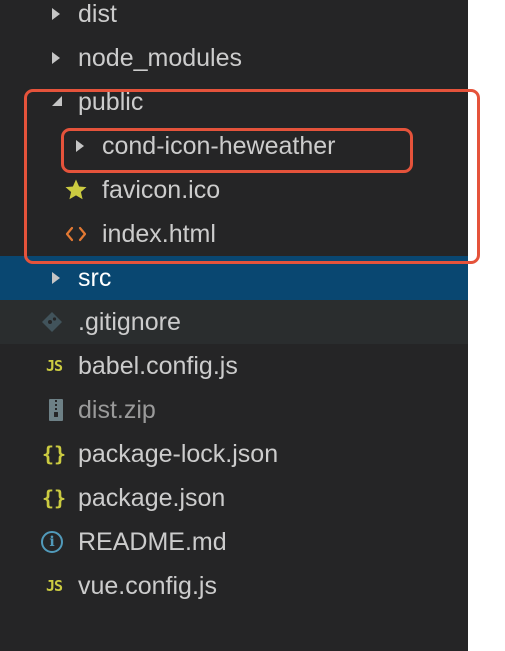  I want to click on tree-item-node-modules: node_modules, so click(234, 58).